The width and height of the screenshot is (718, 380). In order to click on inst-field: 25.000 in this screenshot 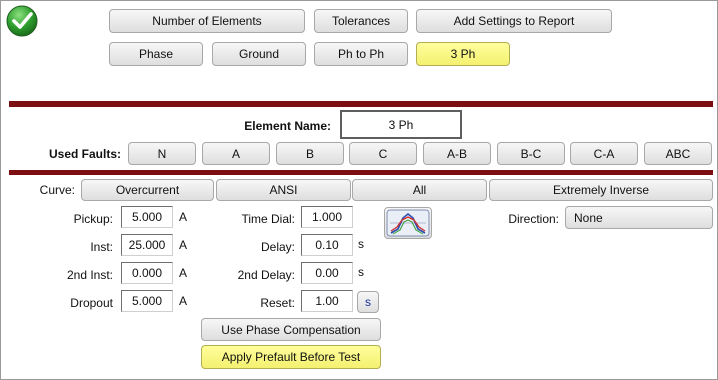, I will do `click(147, 245)`.